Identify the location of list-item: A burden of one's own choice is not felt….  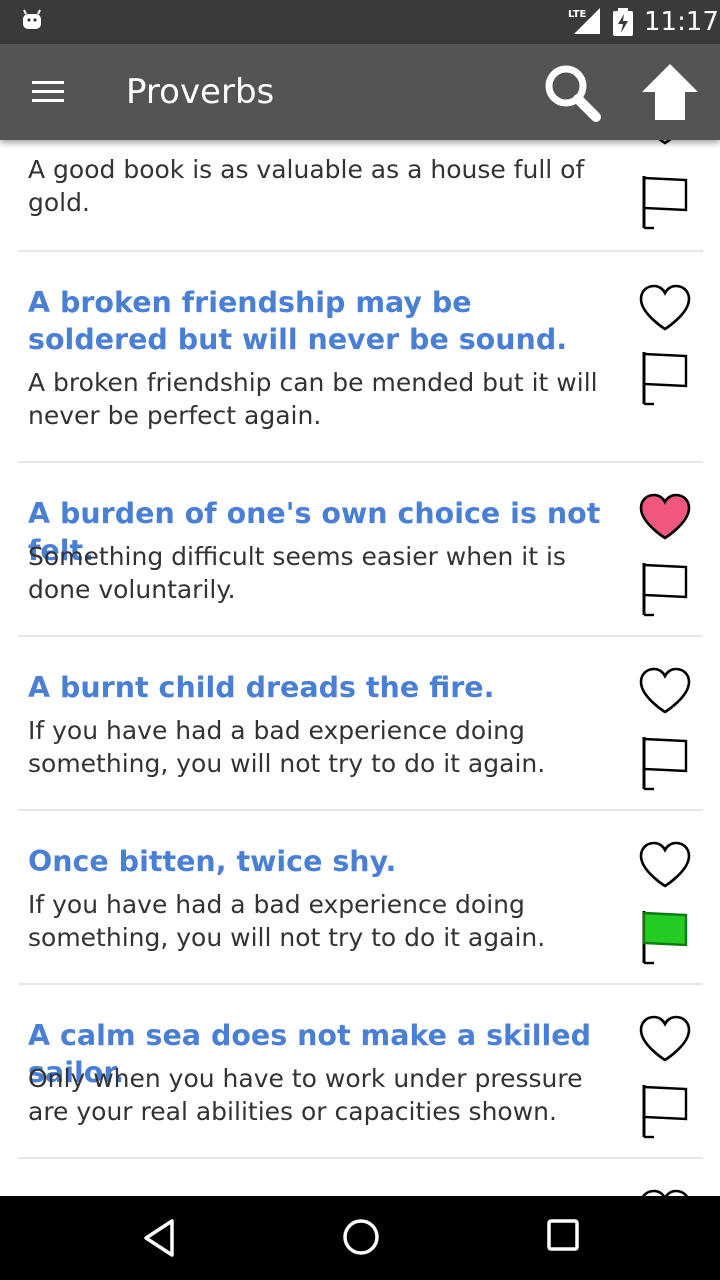
(360, 550).